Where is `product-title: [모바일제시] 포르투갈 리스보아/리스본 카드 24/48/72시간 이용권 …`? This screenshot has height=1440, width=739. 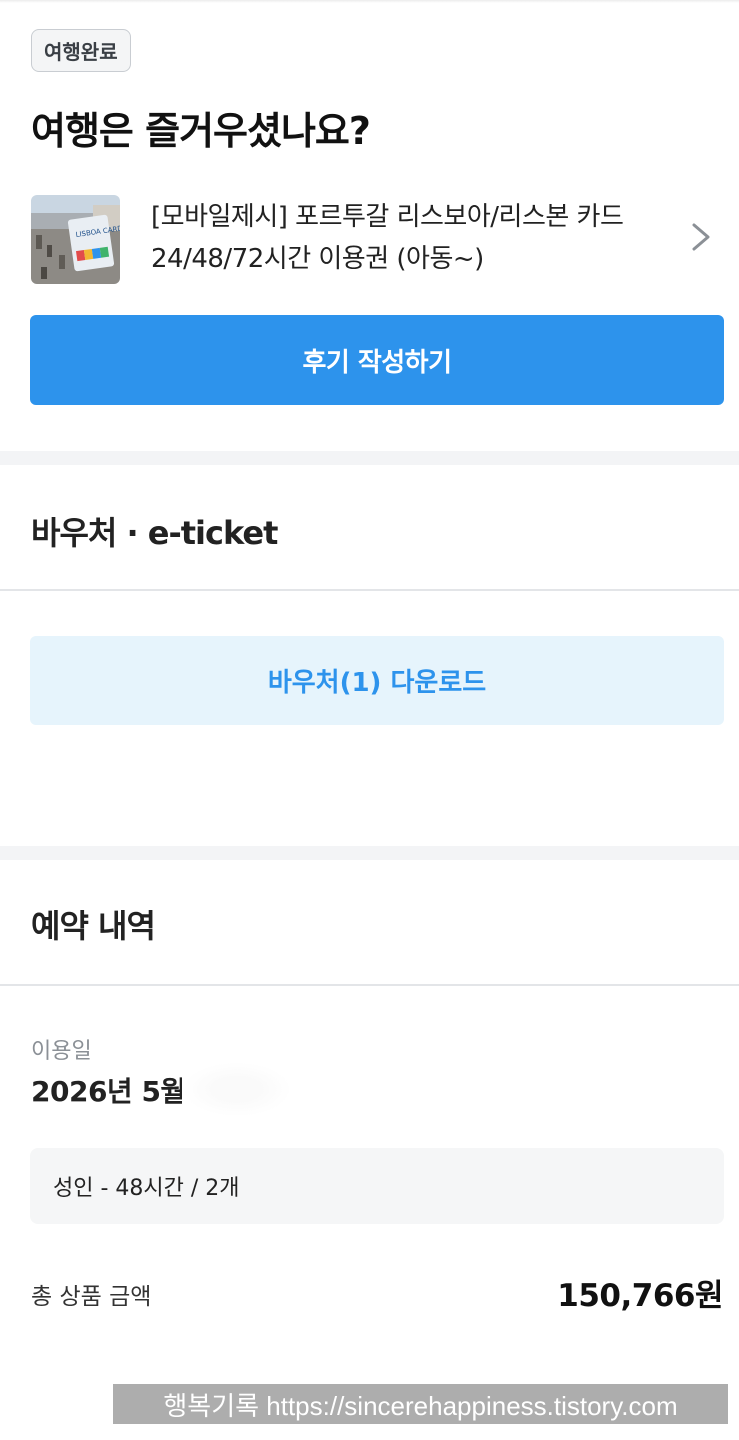
product-title: [모바일제시] 포르투갈 리스보아/리스본 카드 24/48/72시간 이용권 … is located at coordinates (387, 238).